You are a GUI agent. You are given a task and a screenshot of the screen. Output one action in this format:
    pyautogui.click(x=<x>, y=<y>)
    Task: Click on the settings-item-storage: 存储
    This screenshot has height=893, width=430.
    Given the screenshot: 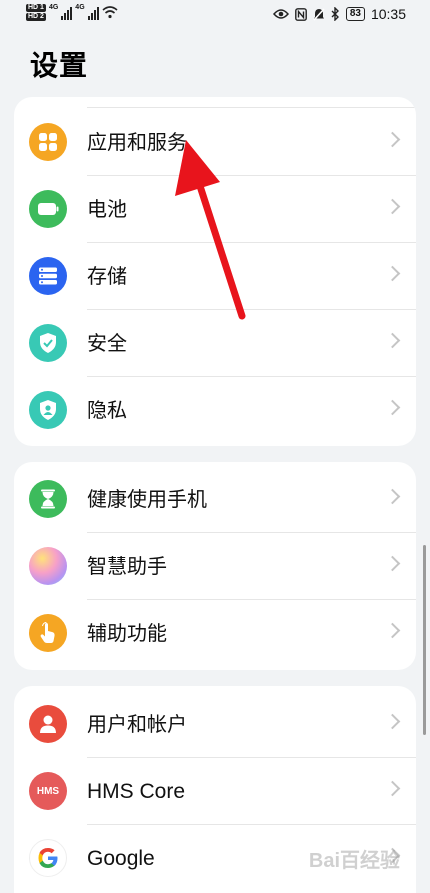 What is the action you would take?
    pyautogui.click(x=215, y=276)
    